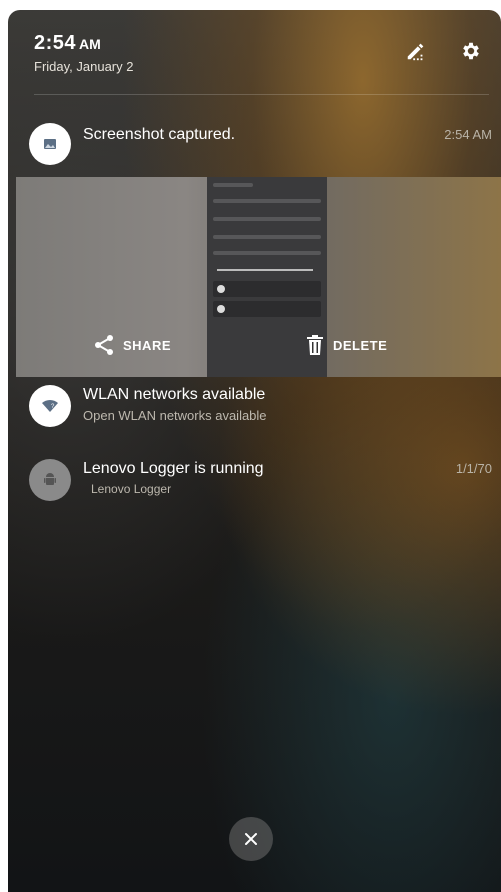 This screenshot has height=892, width=501. I want to click on android-icon, so click(50, 480).